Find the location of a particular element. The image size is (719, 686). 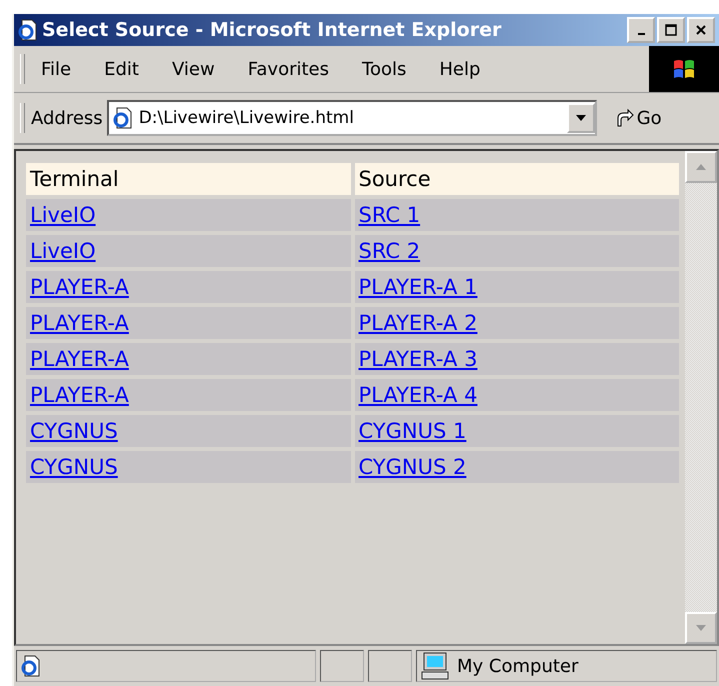

dropdown-button is located at coordinates (580, 118).